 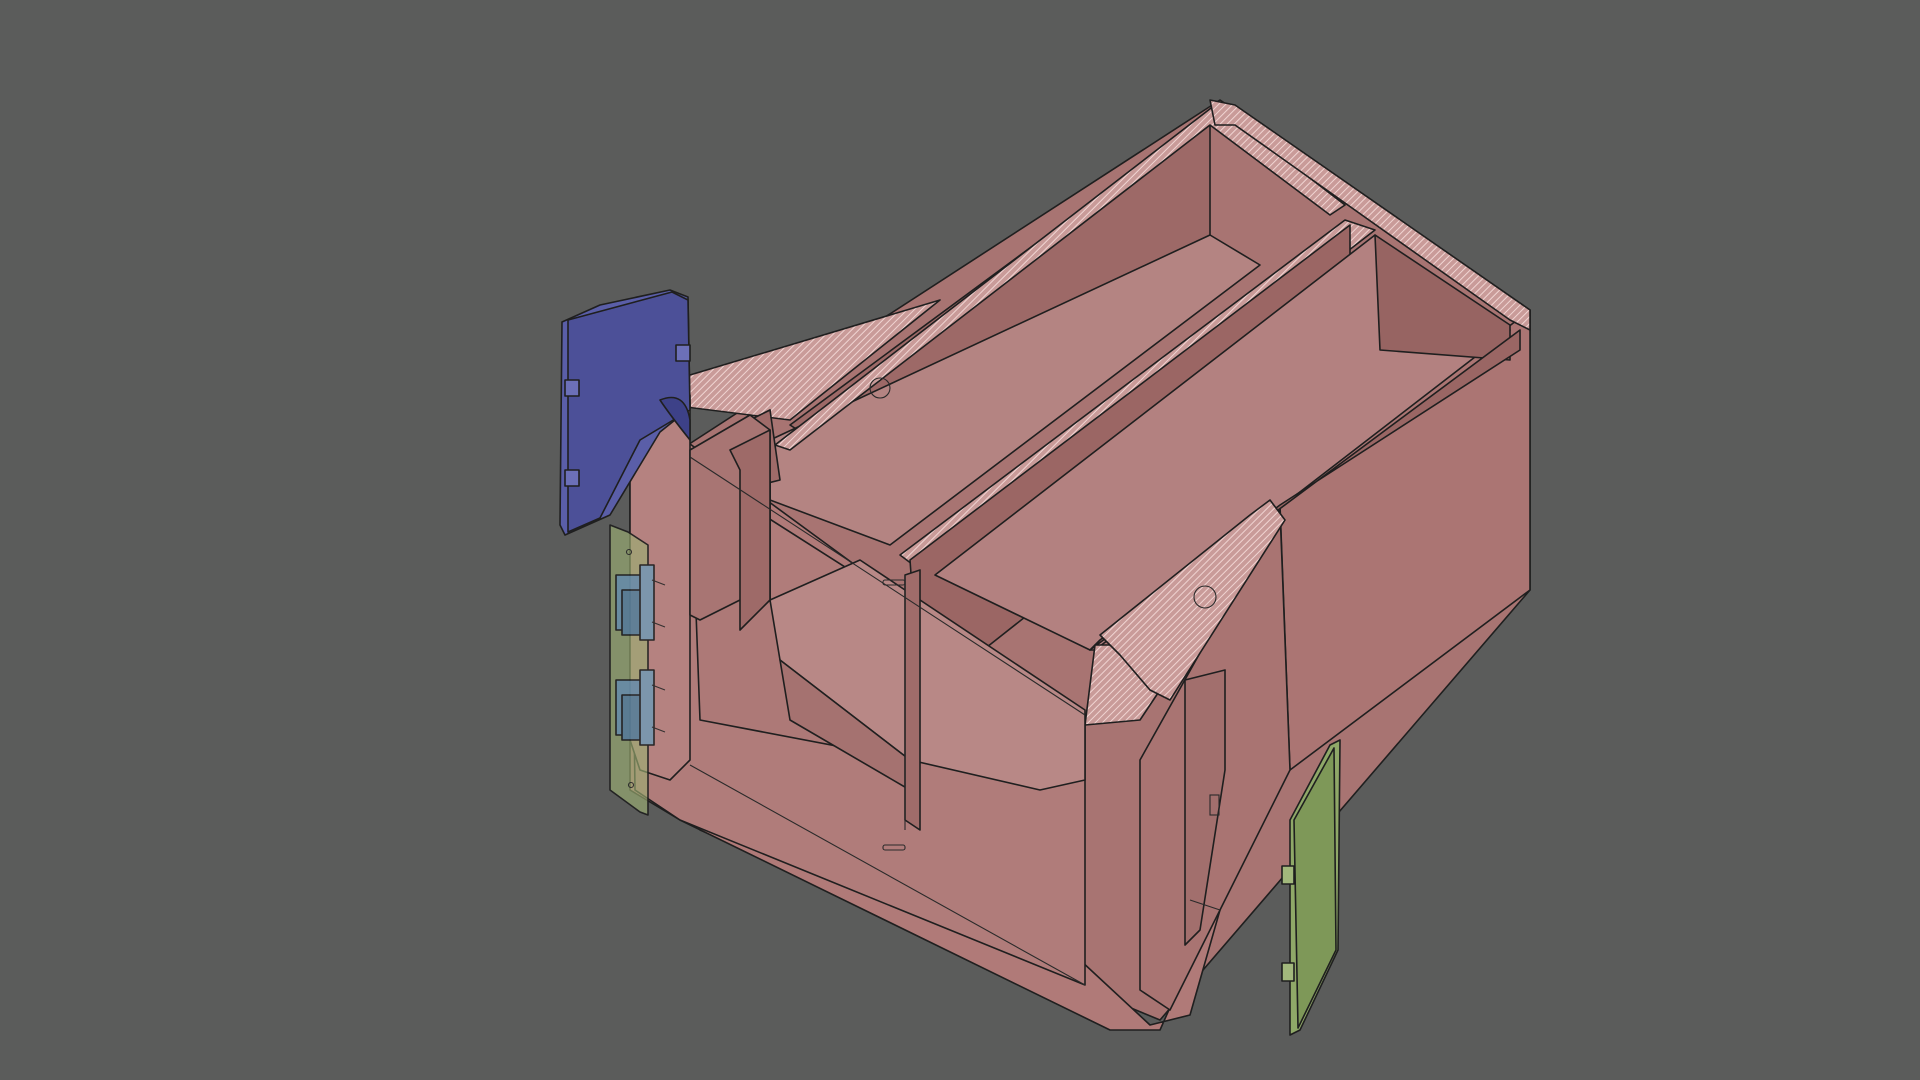 I want to click on plate-tab-a, so click(x=1288, y=875).